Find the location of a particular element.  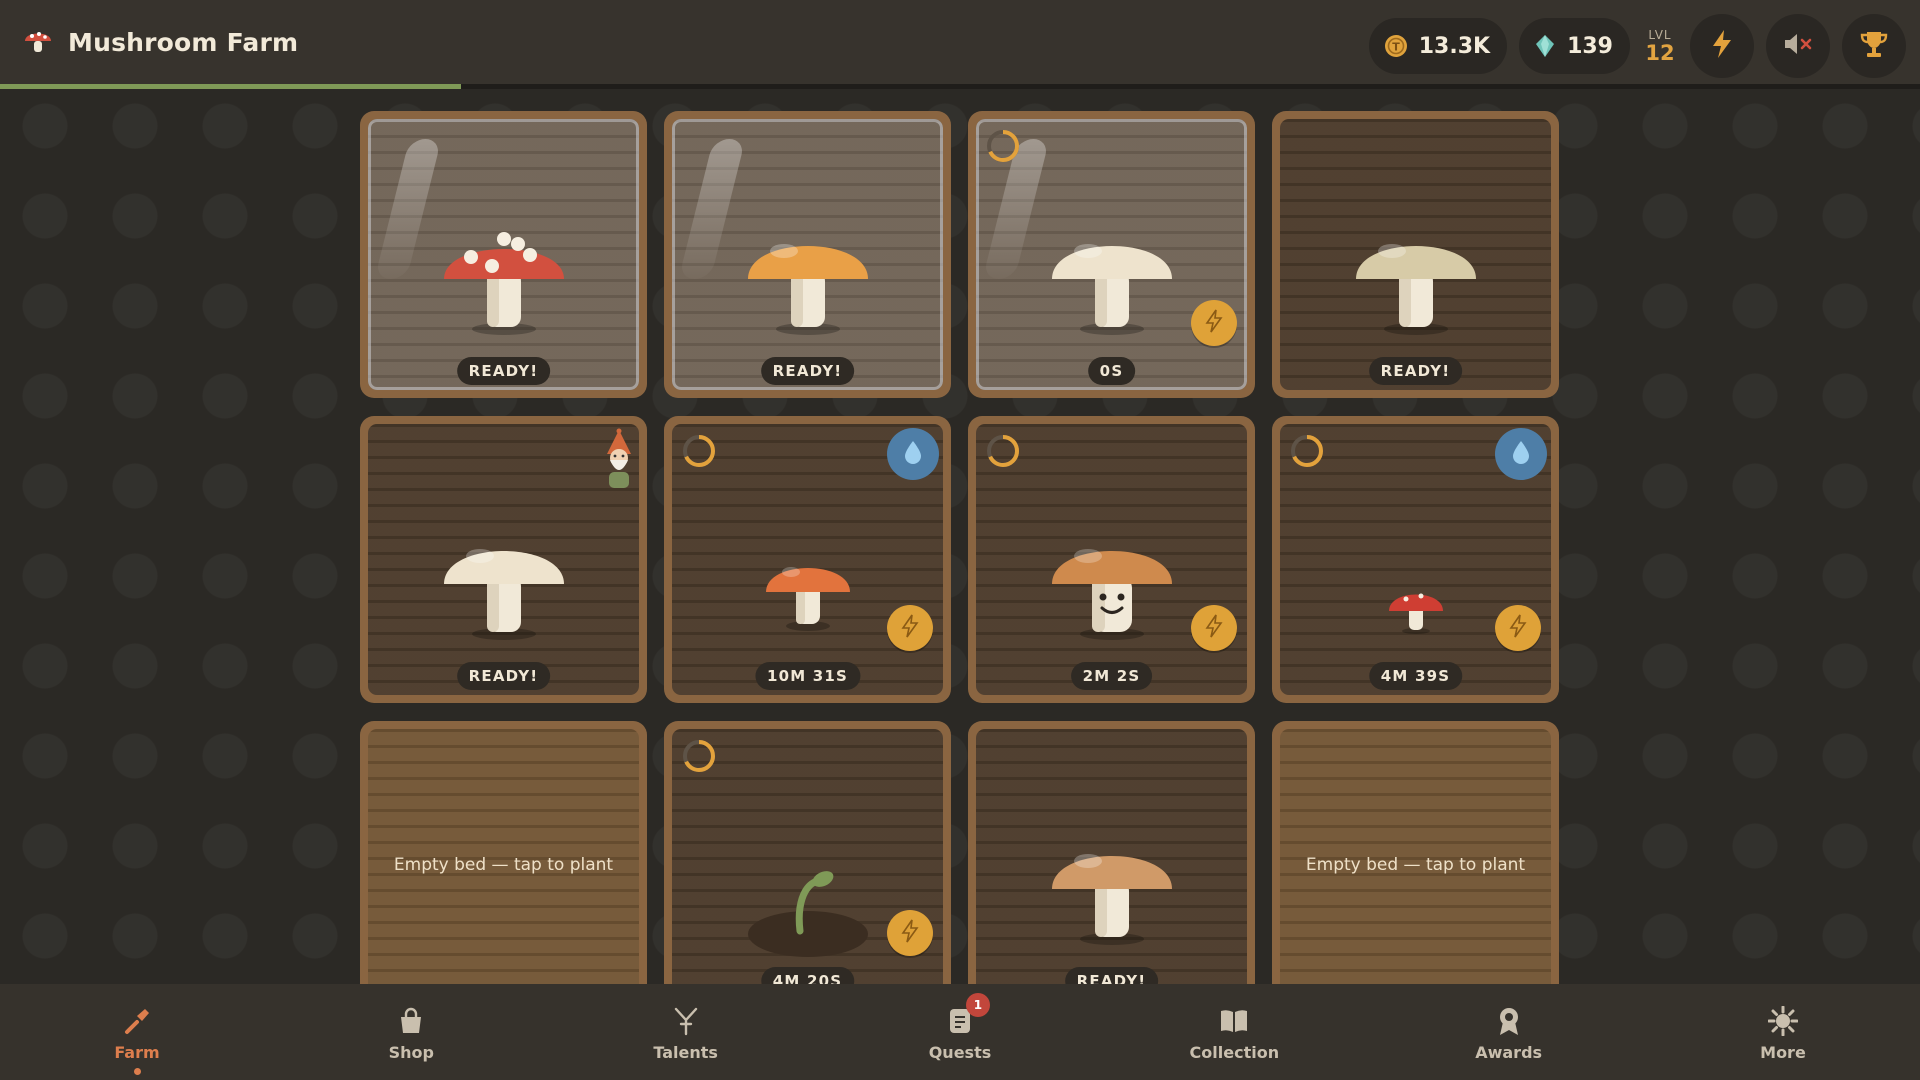

nav-label: Collection is located at coordinates (1234, 1052).